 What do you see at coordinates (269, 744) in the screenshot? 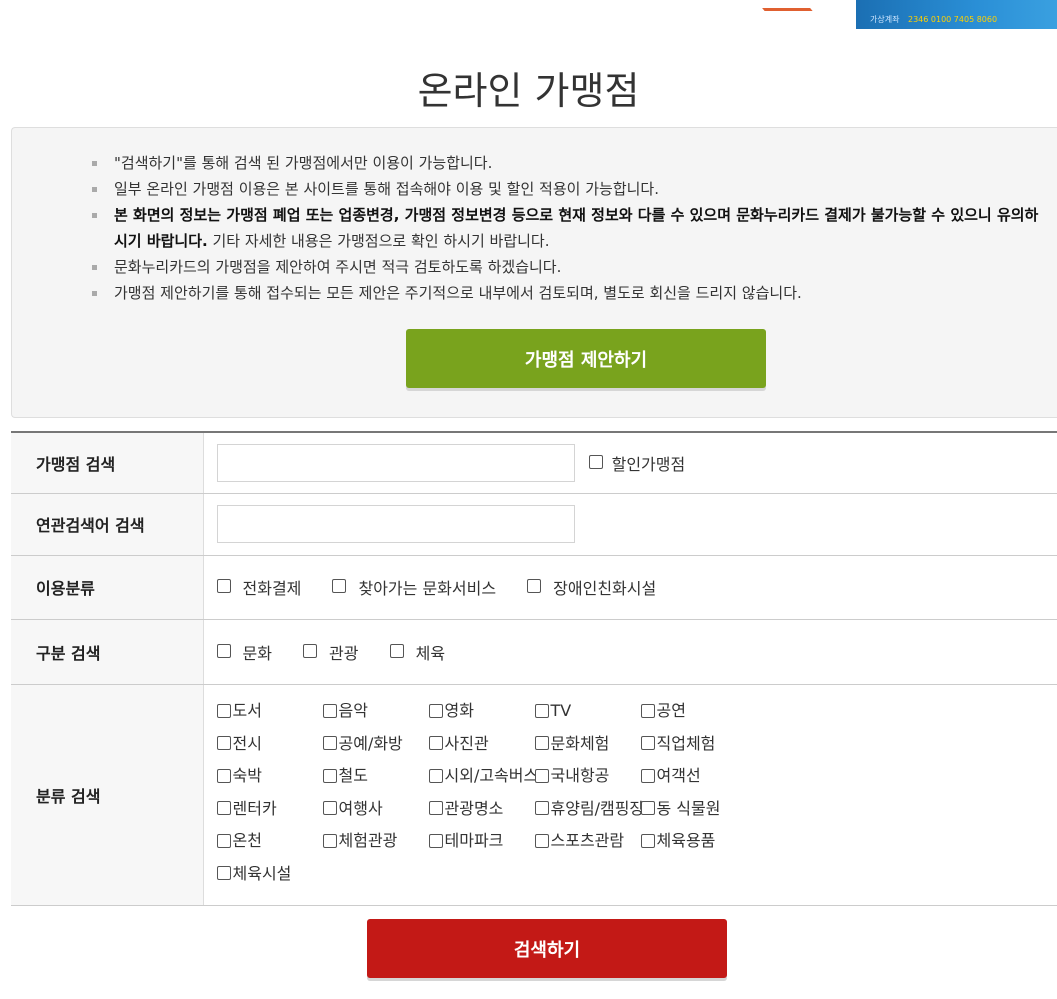
I see `category-option: 전시` at bounding box center [269, 744].